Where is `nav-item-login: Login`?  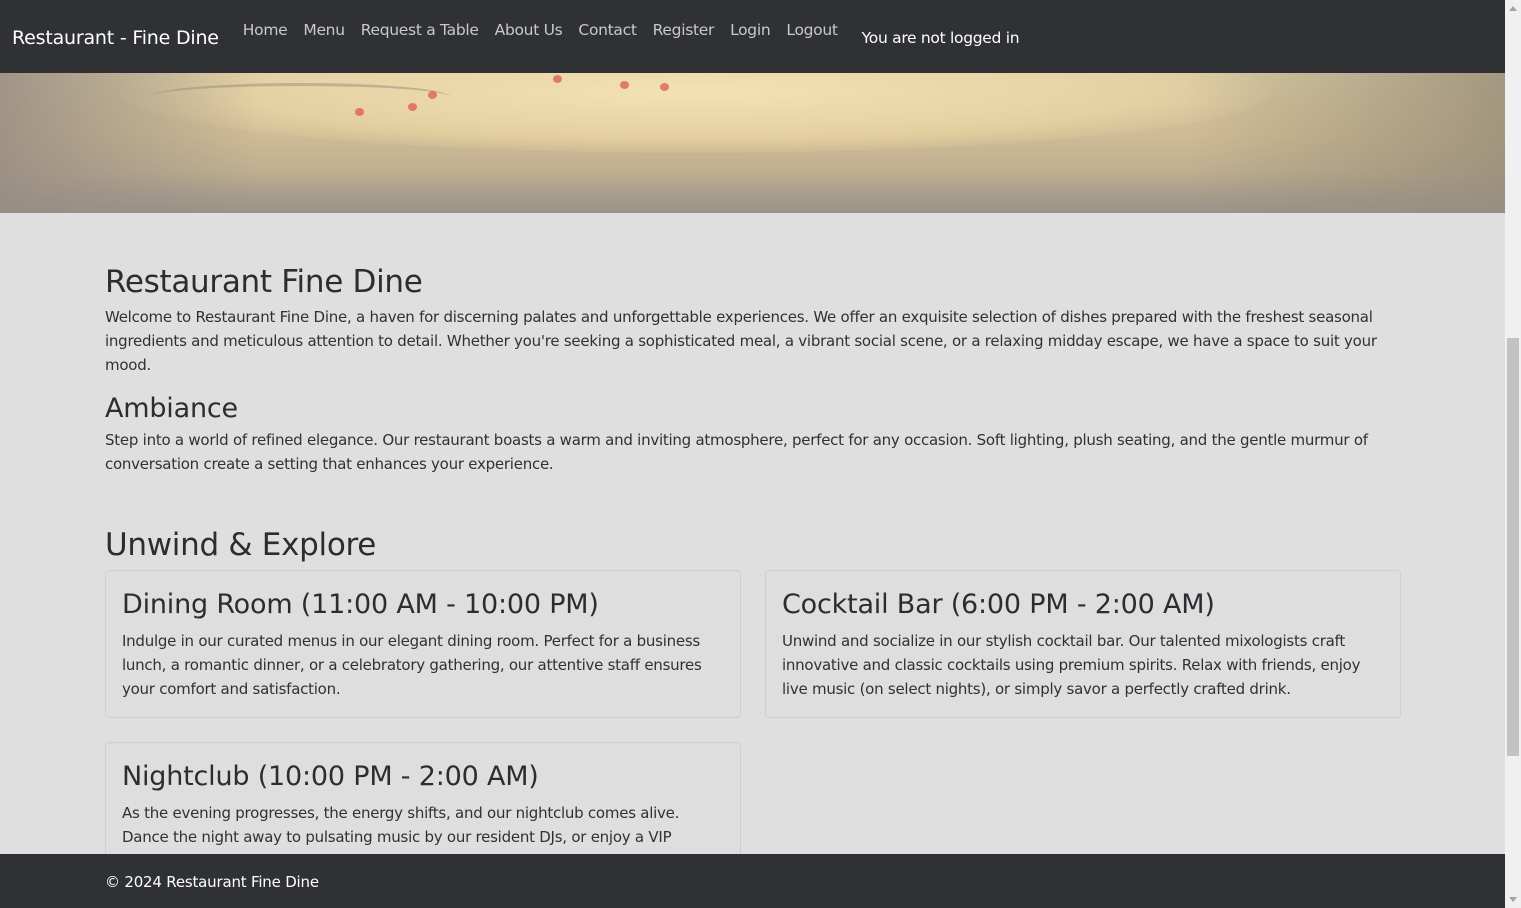
nav-item-login: Login is located at coordinates (750, 29).